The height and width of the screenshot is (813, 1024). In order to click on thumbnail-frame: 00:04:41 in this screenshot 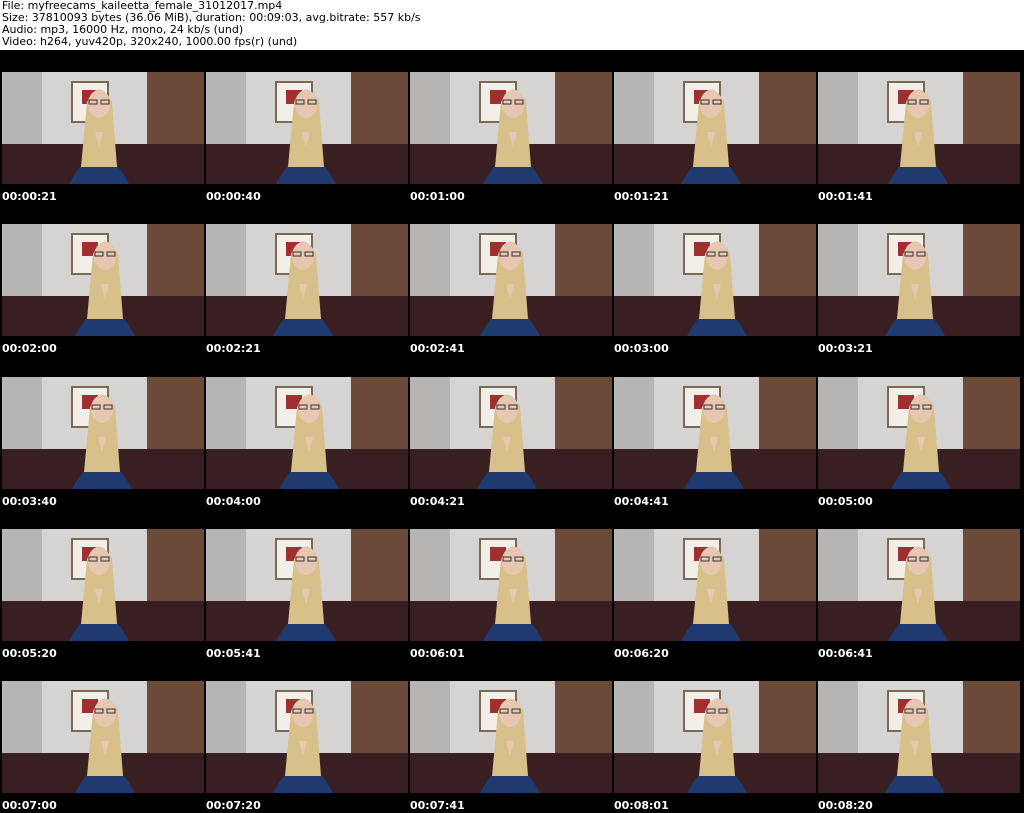, I will do `click(714, 433)`.